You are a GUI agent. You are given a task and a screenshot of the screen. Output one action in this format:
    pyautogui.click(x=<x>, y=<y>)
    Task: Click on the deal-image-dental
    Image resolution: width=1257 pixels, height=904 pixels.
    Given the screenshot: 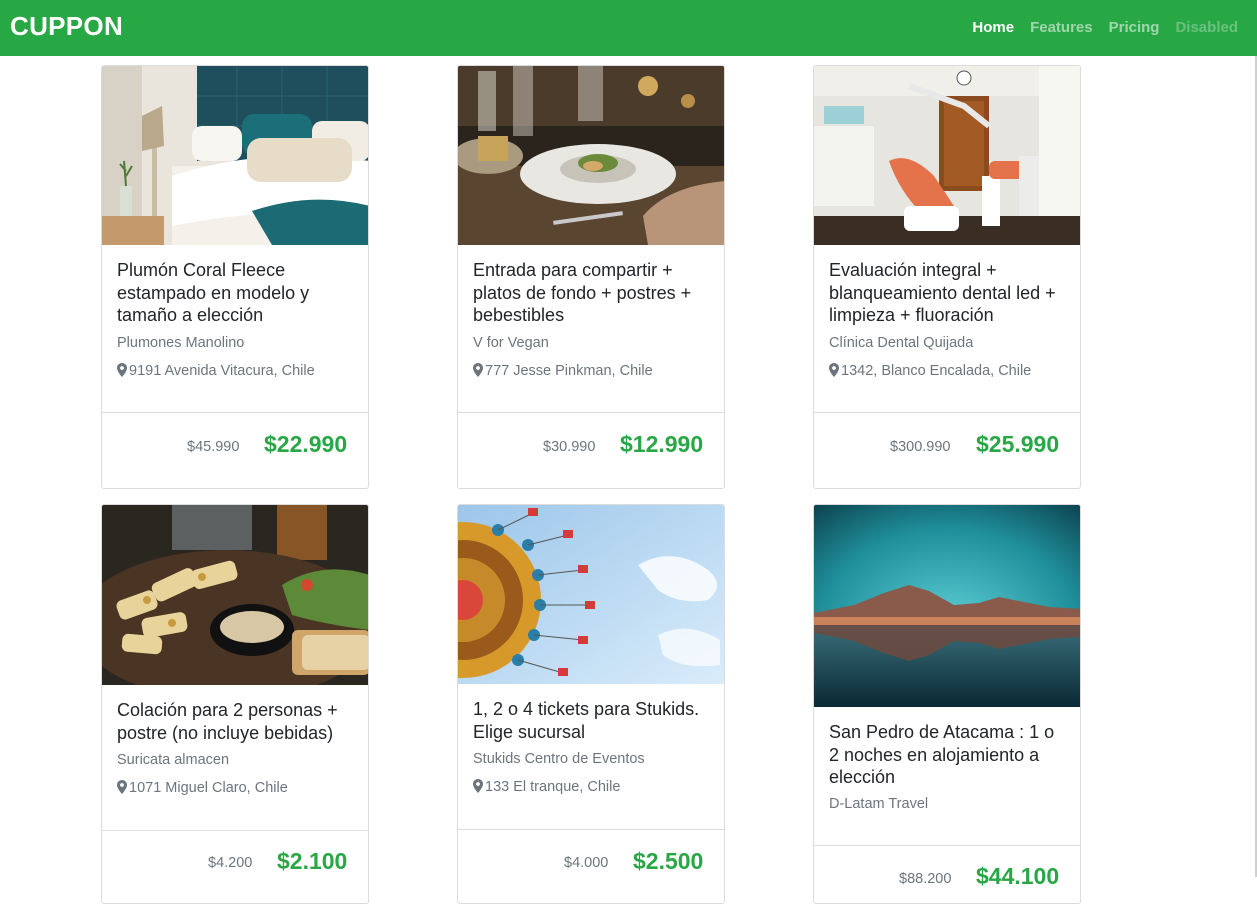 What is the action you would take?
    pyautogui.click(x=947, y=155)
    